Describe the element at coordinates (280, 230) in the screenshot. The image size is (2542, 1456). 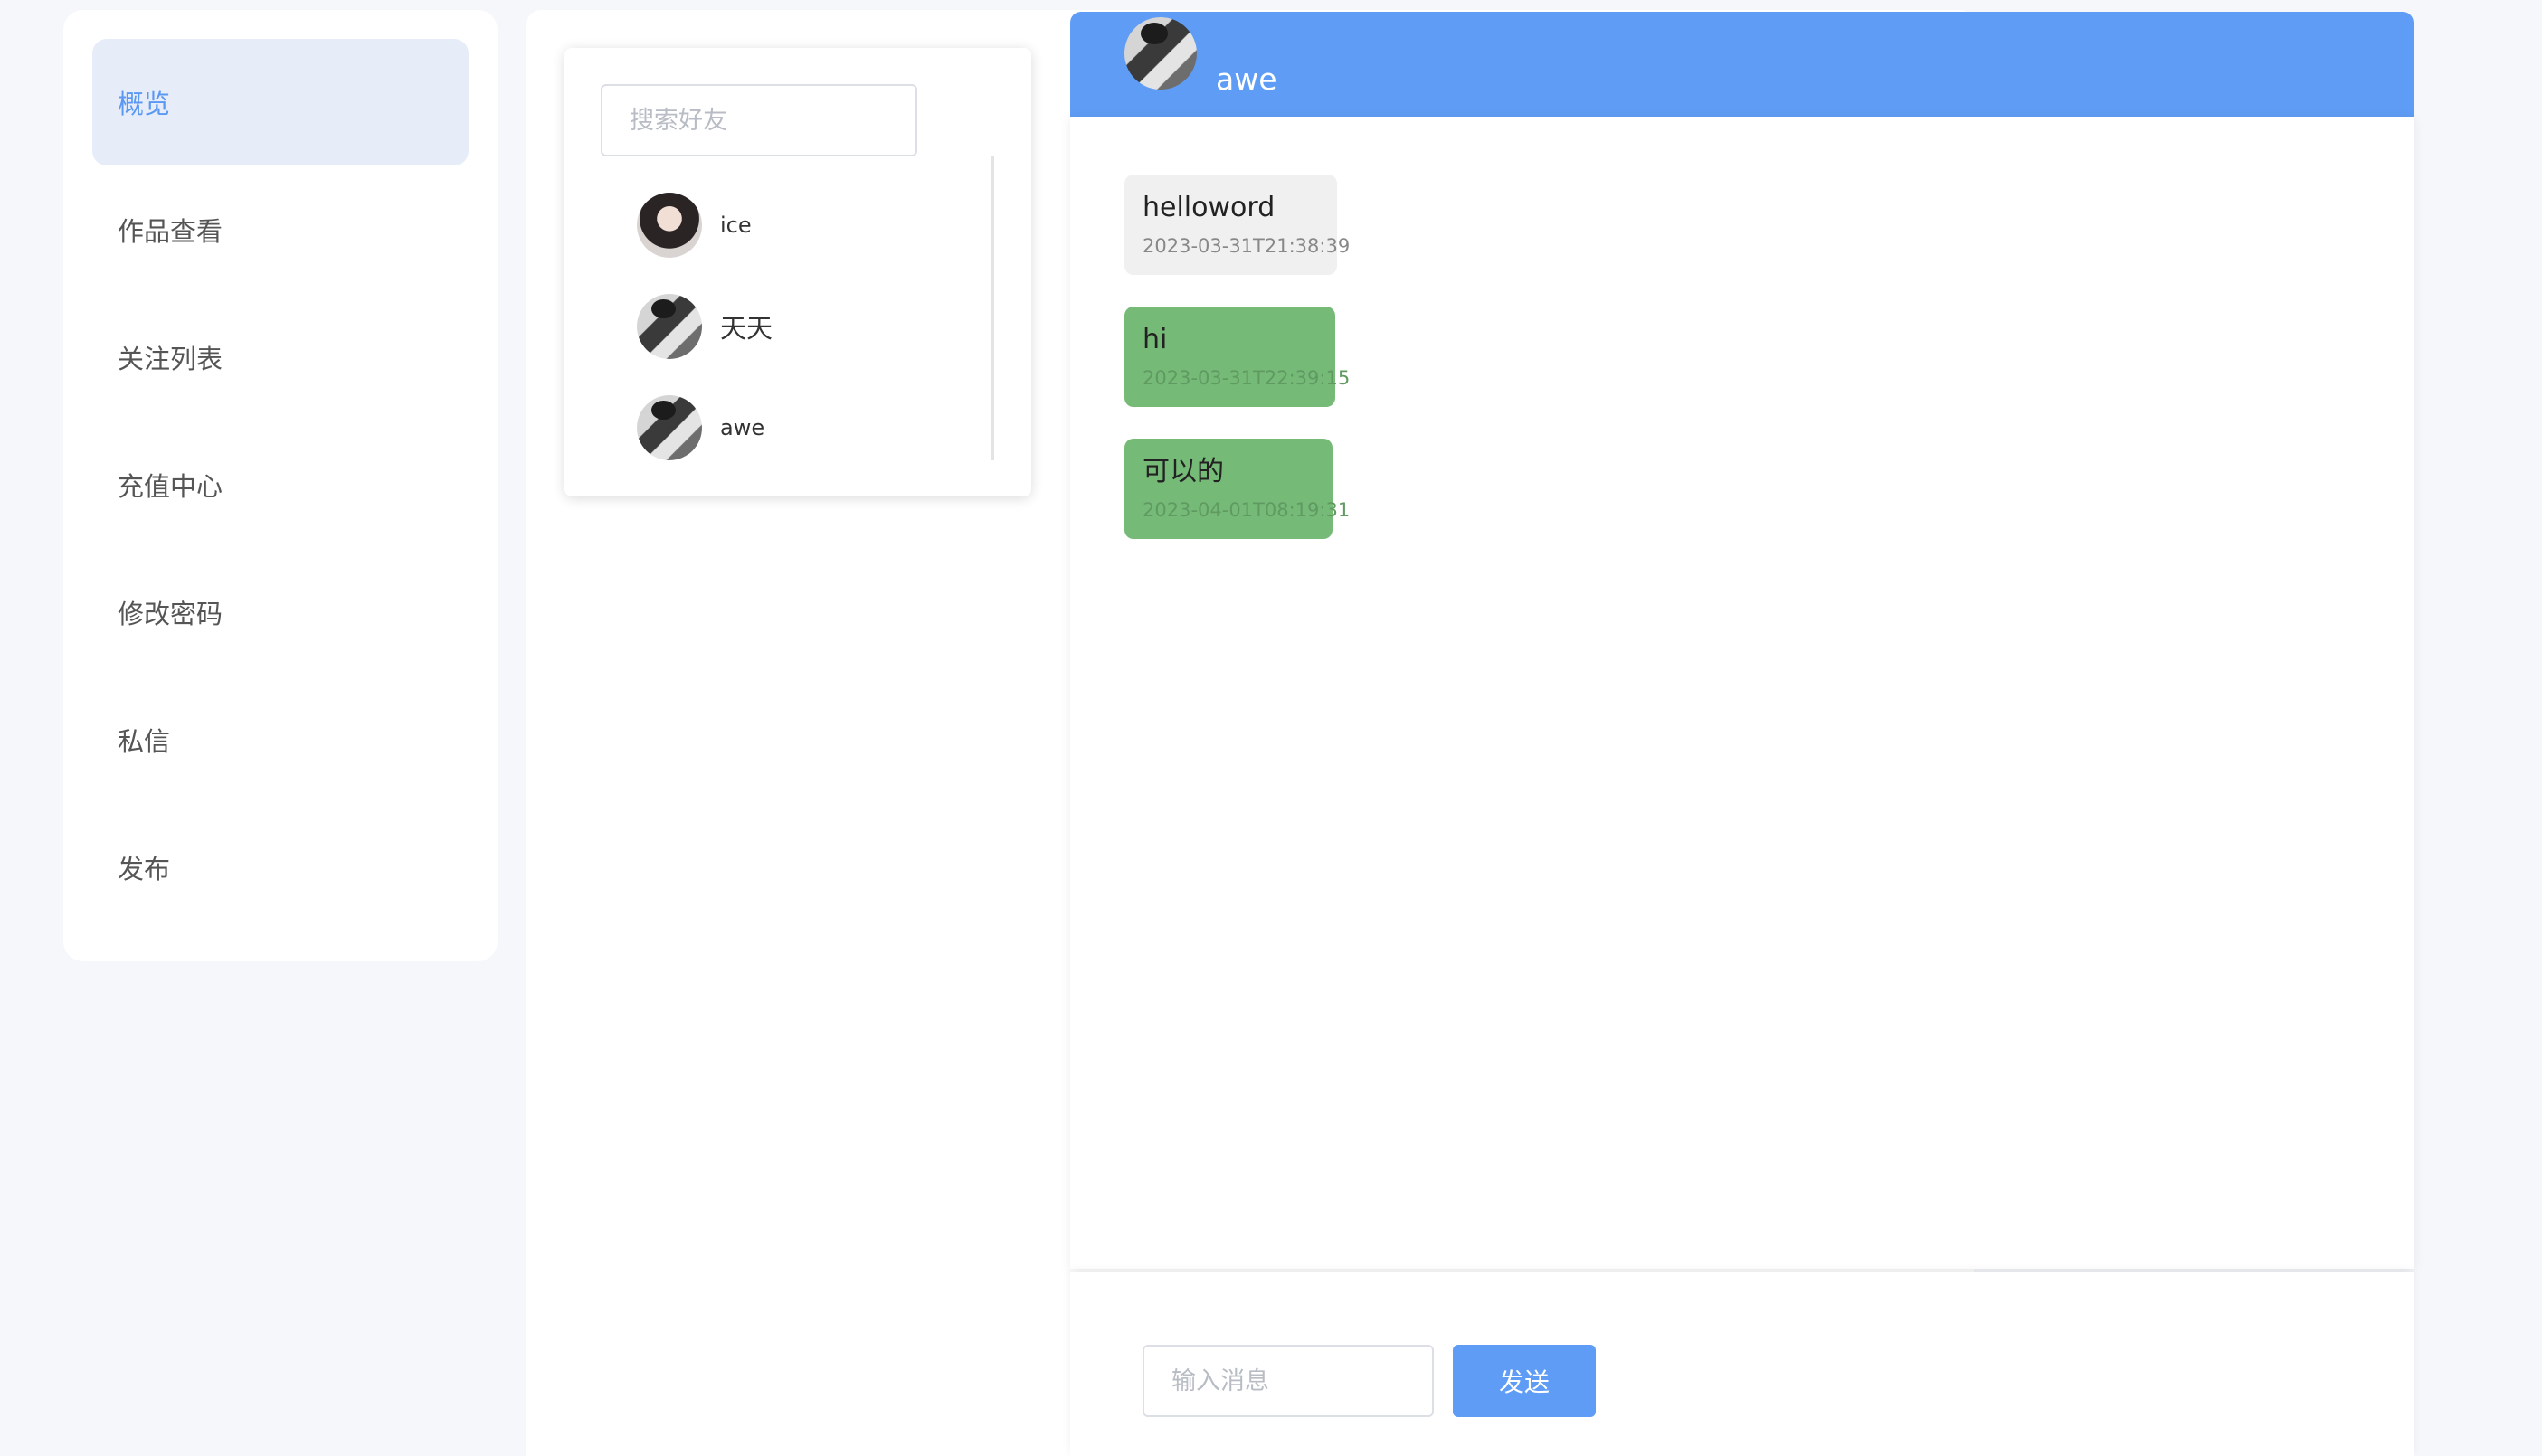
I see `sidebar-item-works: 作品查看` at that location.